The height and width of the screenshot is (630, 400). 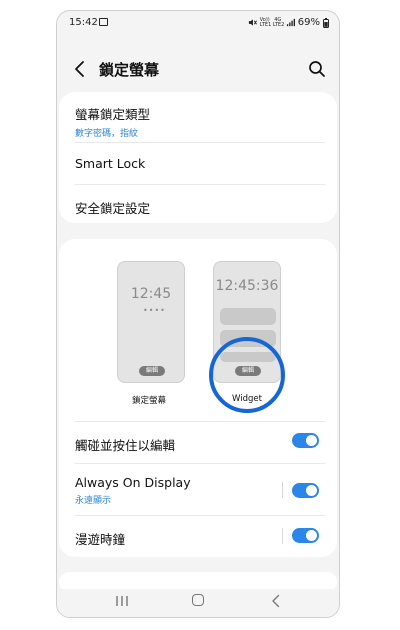 I want to click on volte-lte1-indicator: Vo)) LTE1, so click(x=265, y=22).